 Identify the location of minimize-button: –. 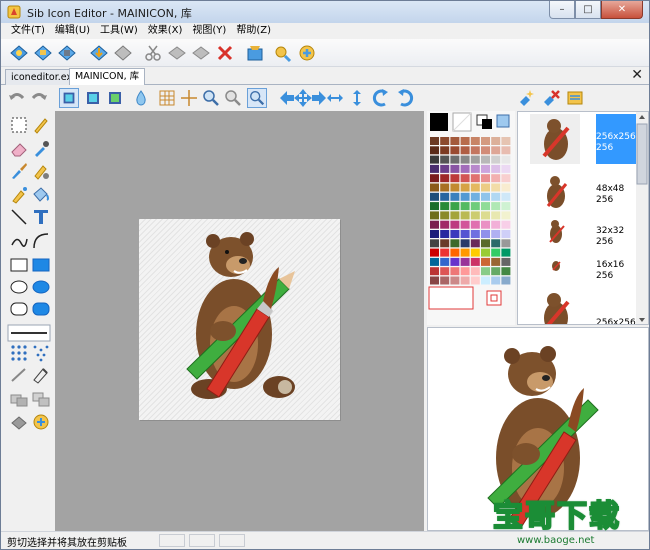
(562, 10).